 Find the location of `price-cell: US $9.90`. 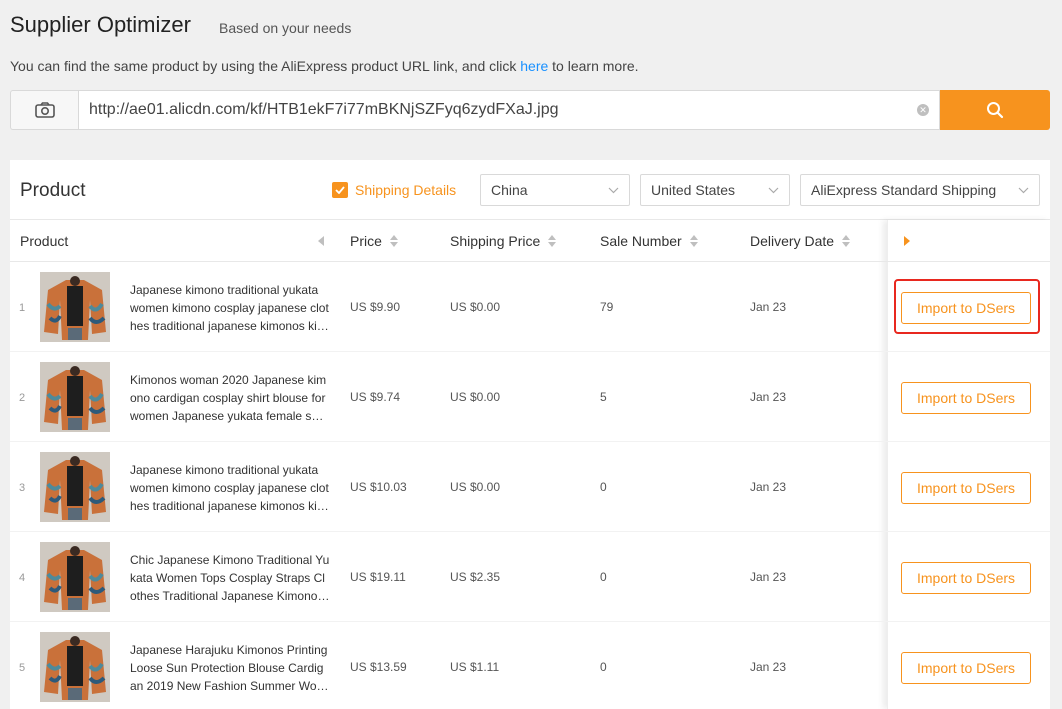

price-cell: US $9.90 is located at coordinates (375, 307).